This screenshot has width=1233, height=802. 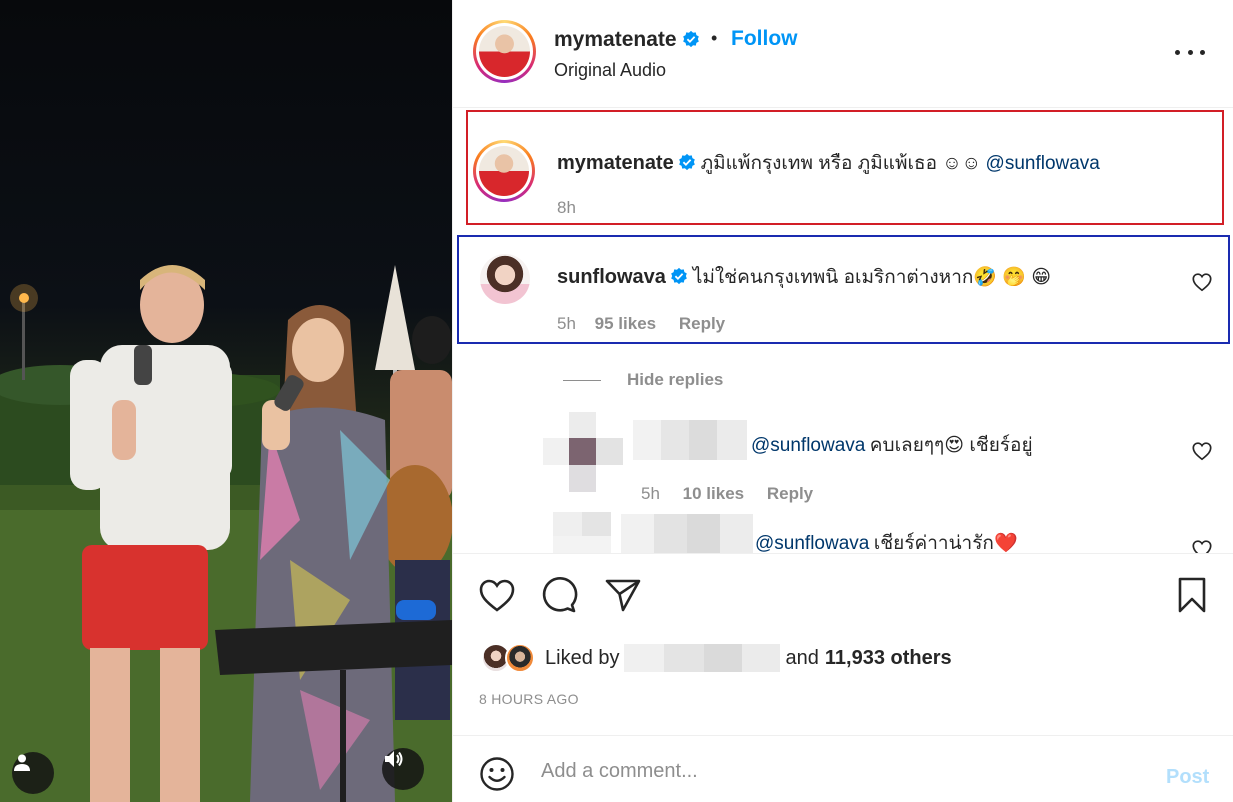 I want to click on speaker-icon, so click(x=394, y=759).